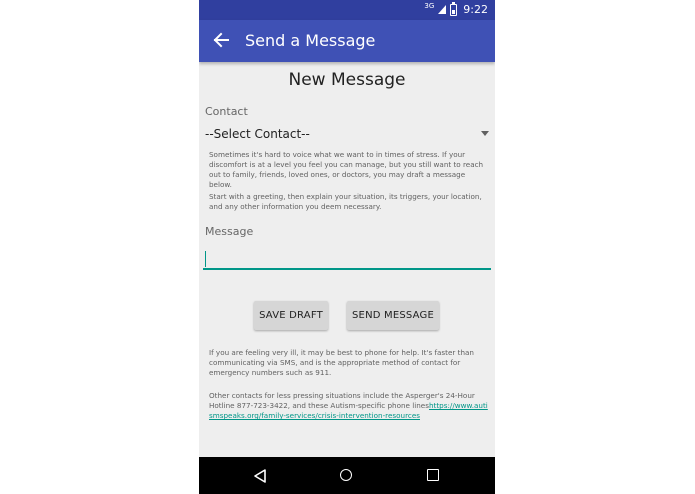 The width and height of the screenshot is (695, 494). I want to click on square-recents-icon, so click(433, 475).